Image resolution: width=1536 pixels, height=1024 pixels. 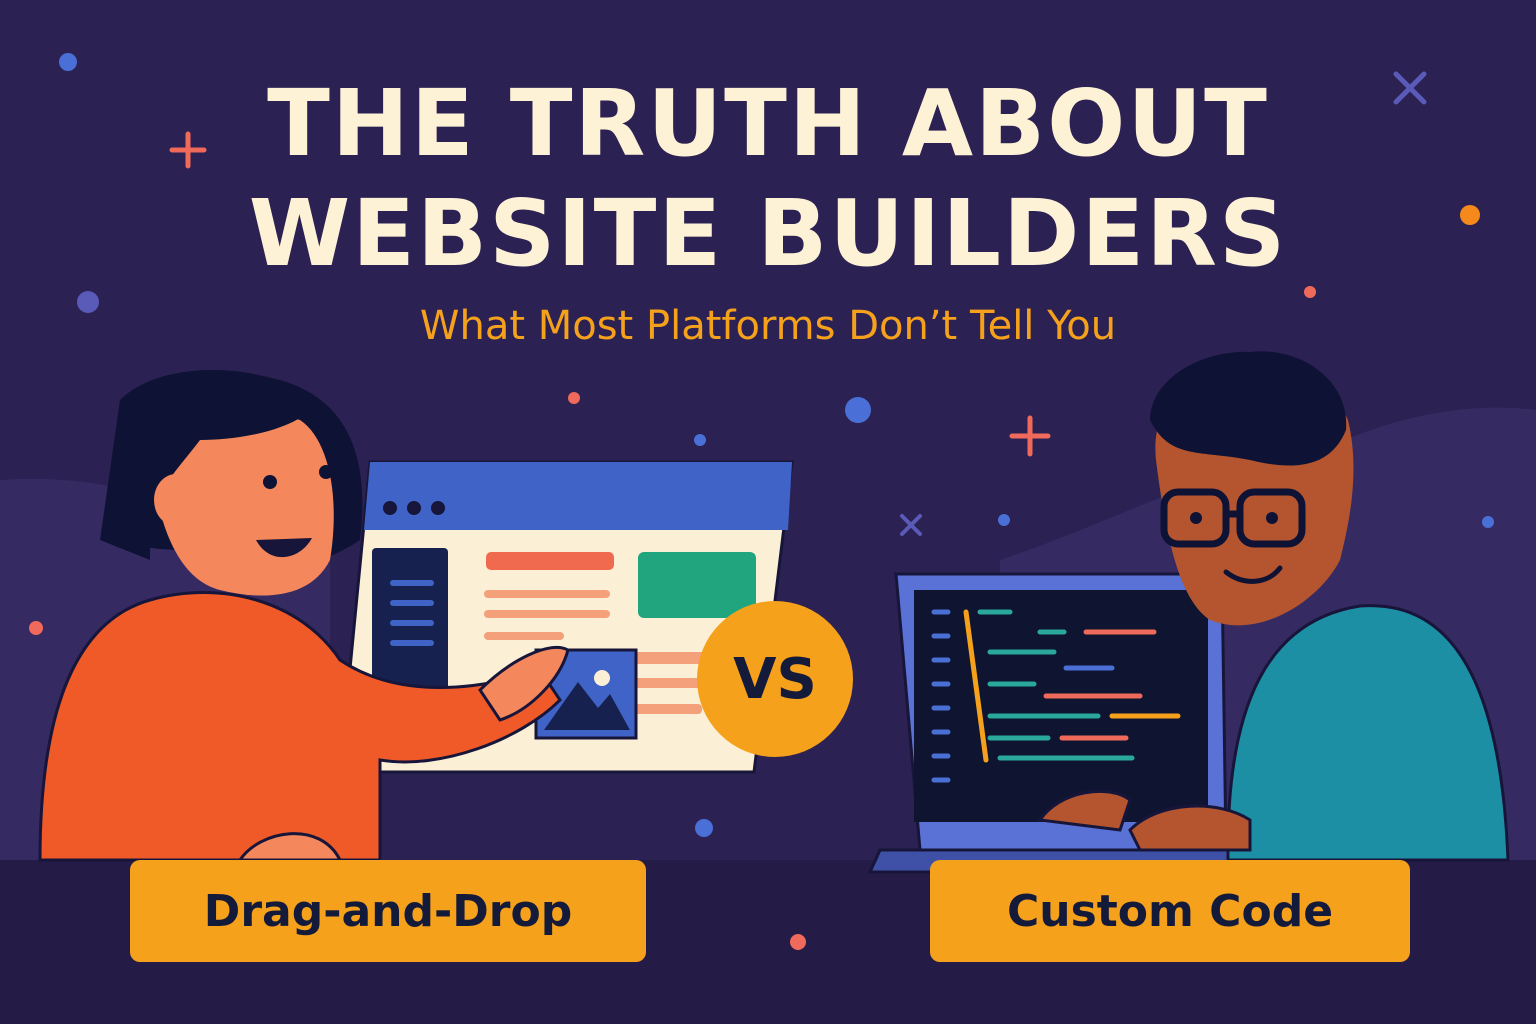 I want to click on vs-badge: VS, so click(x=775, y=679).